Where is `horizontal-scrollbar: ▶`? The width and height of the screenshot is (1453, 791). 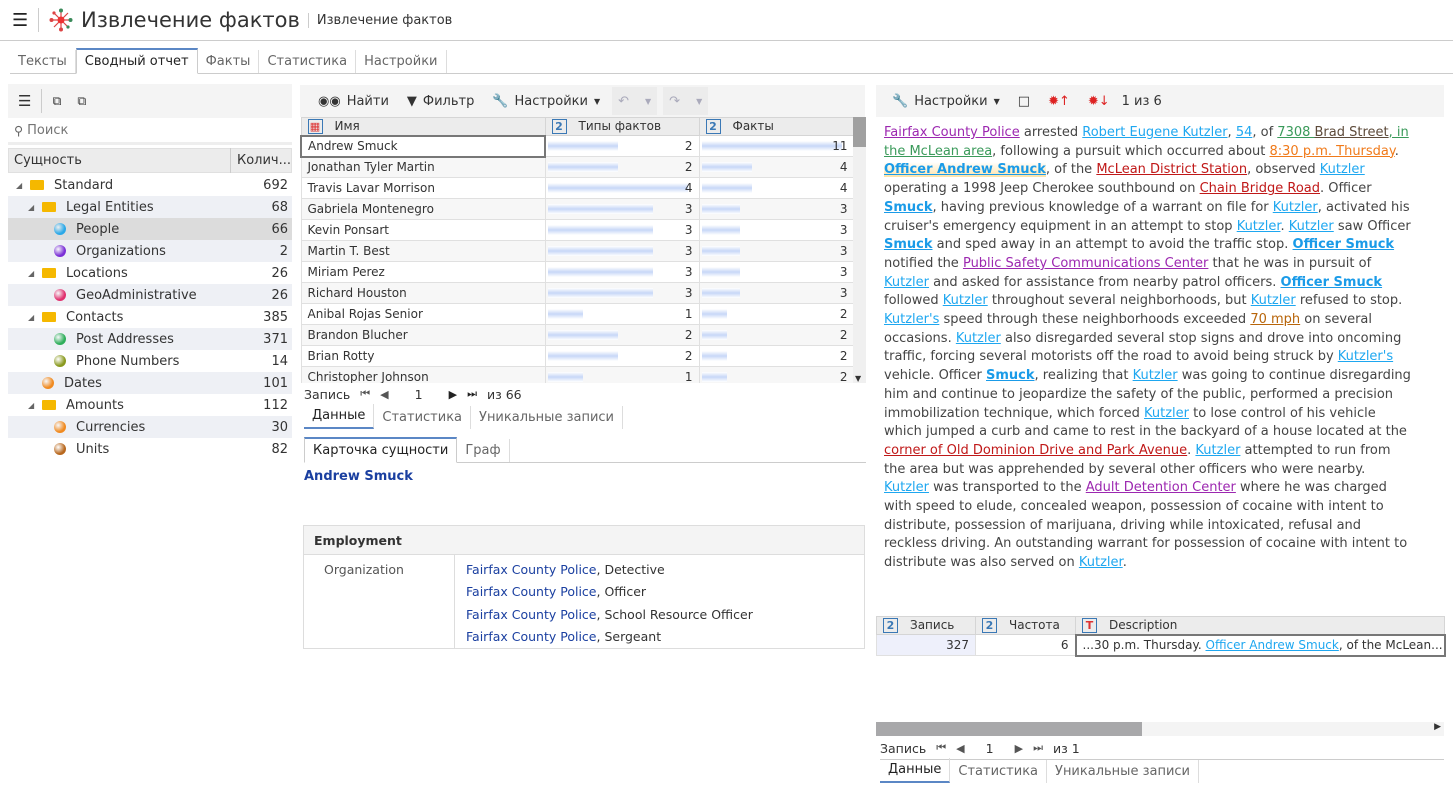 horizontal-scrollbar: ▶ is located at coordinates (1160, 729).